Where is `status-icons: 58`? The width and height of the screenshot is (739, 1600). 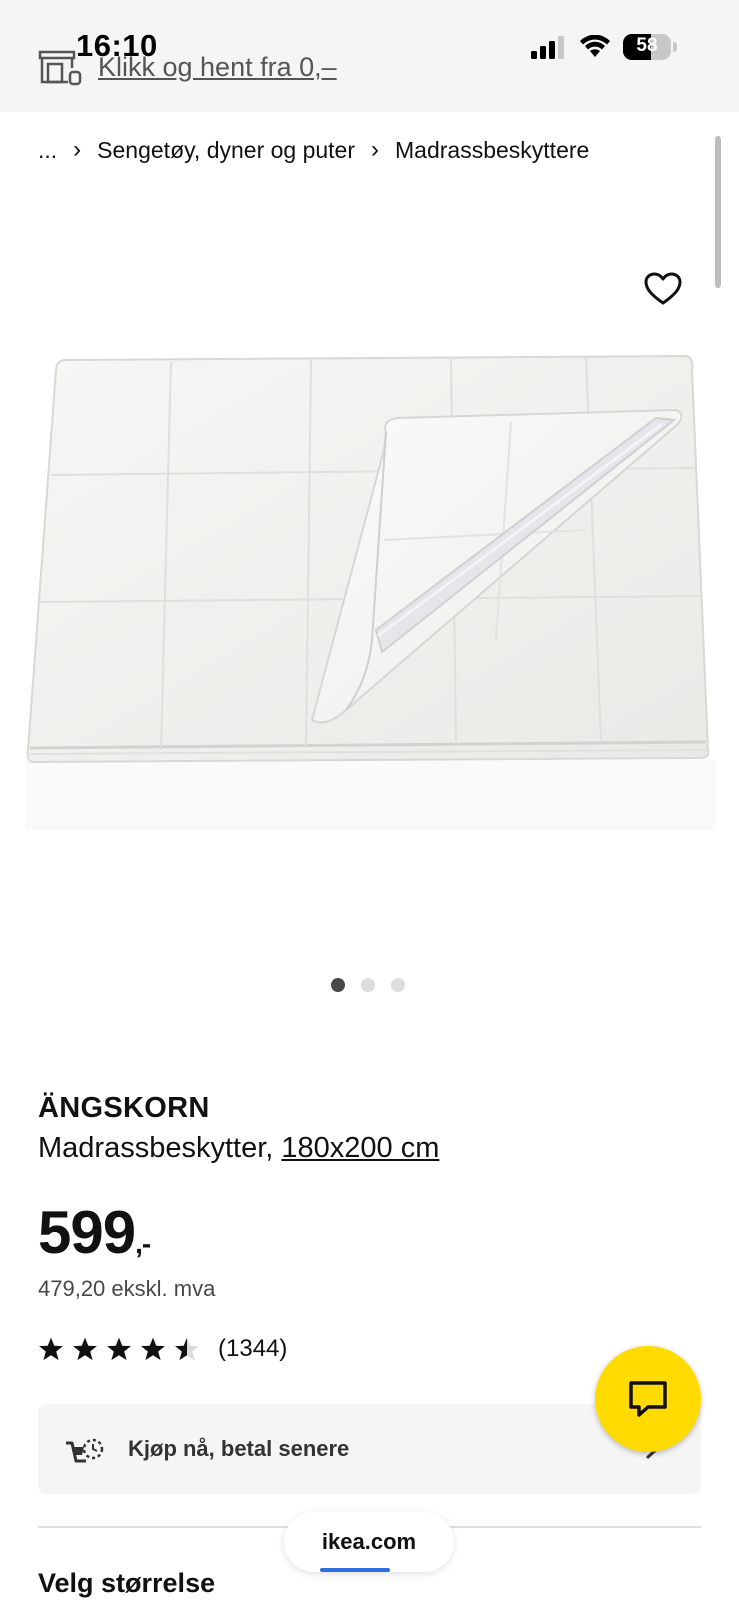
status-icons: 58 is located at coordinates (604, 47).